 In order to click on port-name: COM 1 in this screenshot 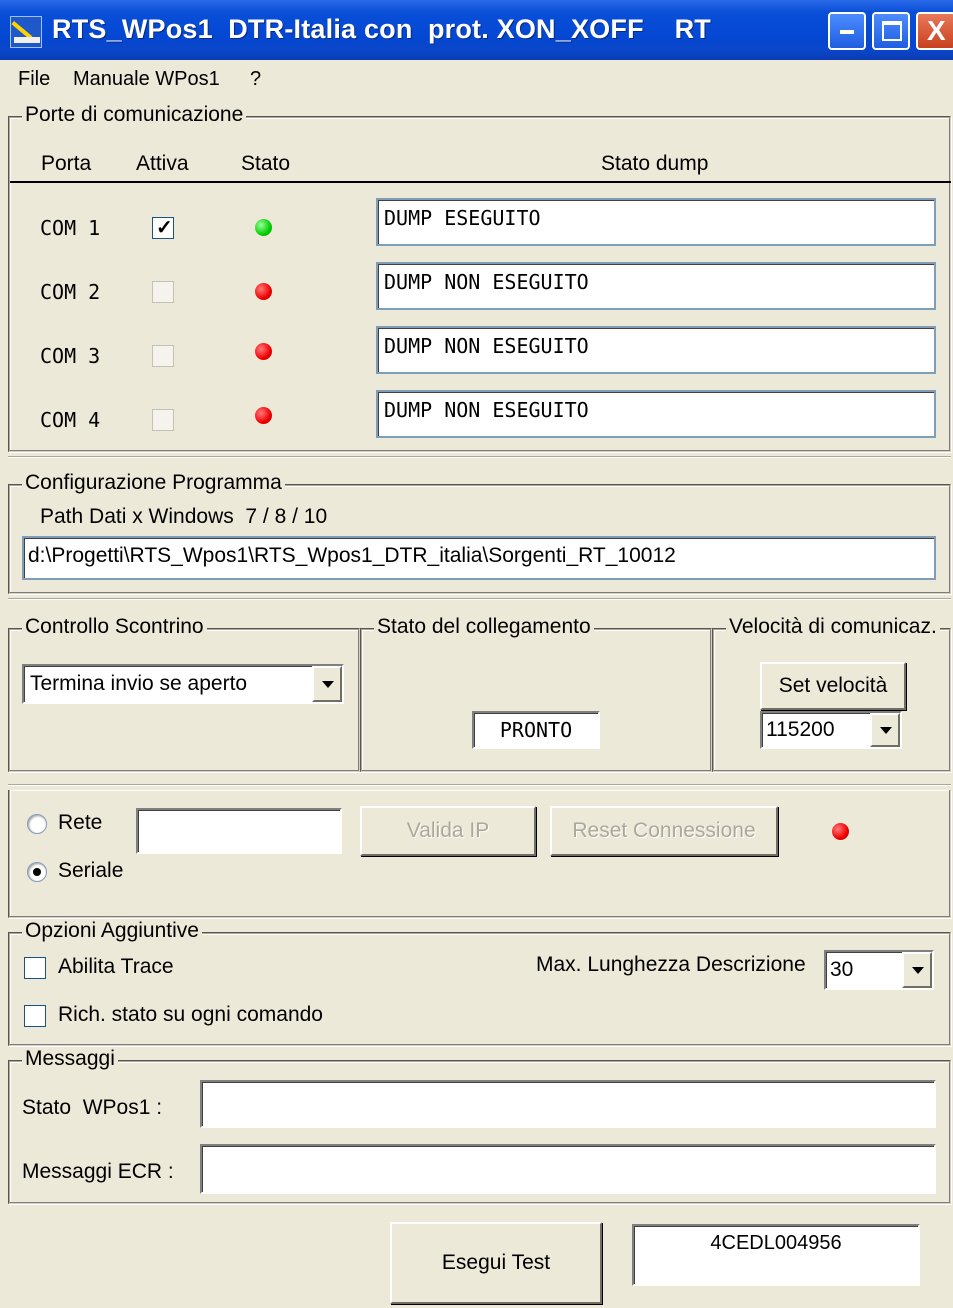, I will do `click(70, 228)`.